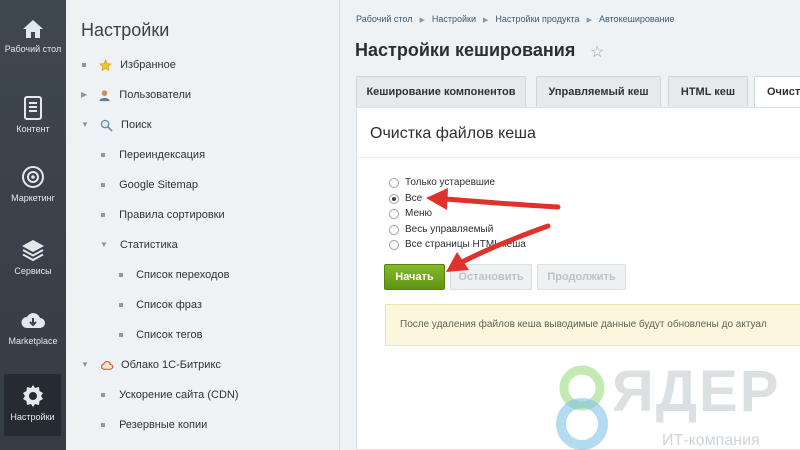 Image resolution: width=800 pixels, height=450 pixels. I want to click on nav-marketplace: Marketplace, so click(33, 328).